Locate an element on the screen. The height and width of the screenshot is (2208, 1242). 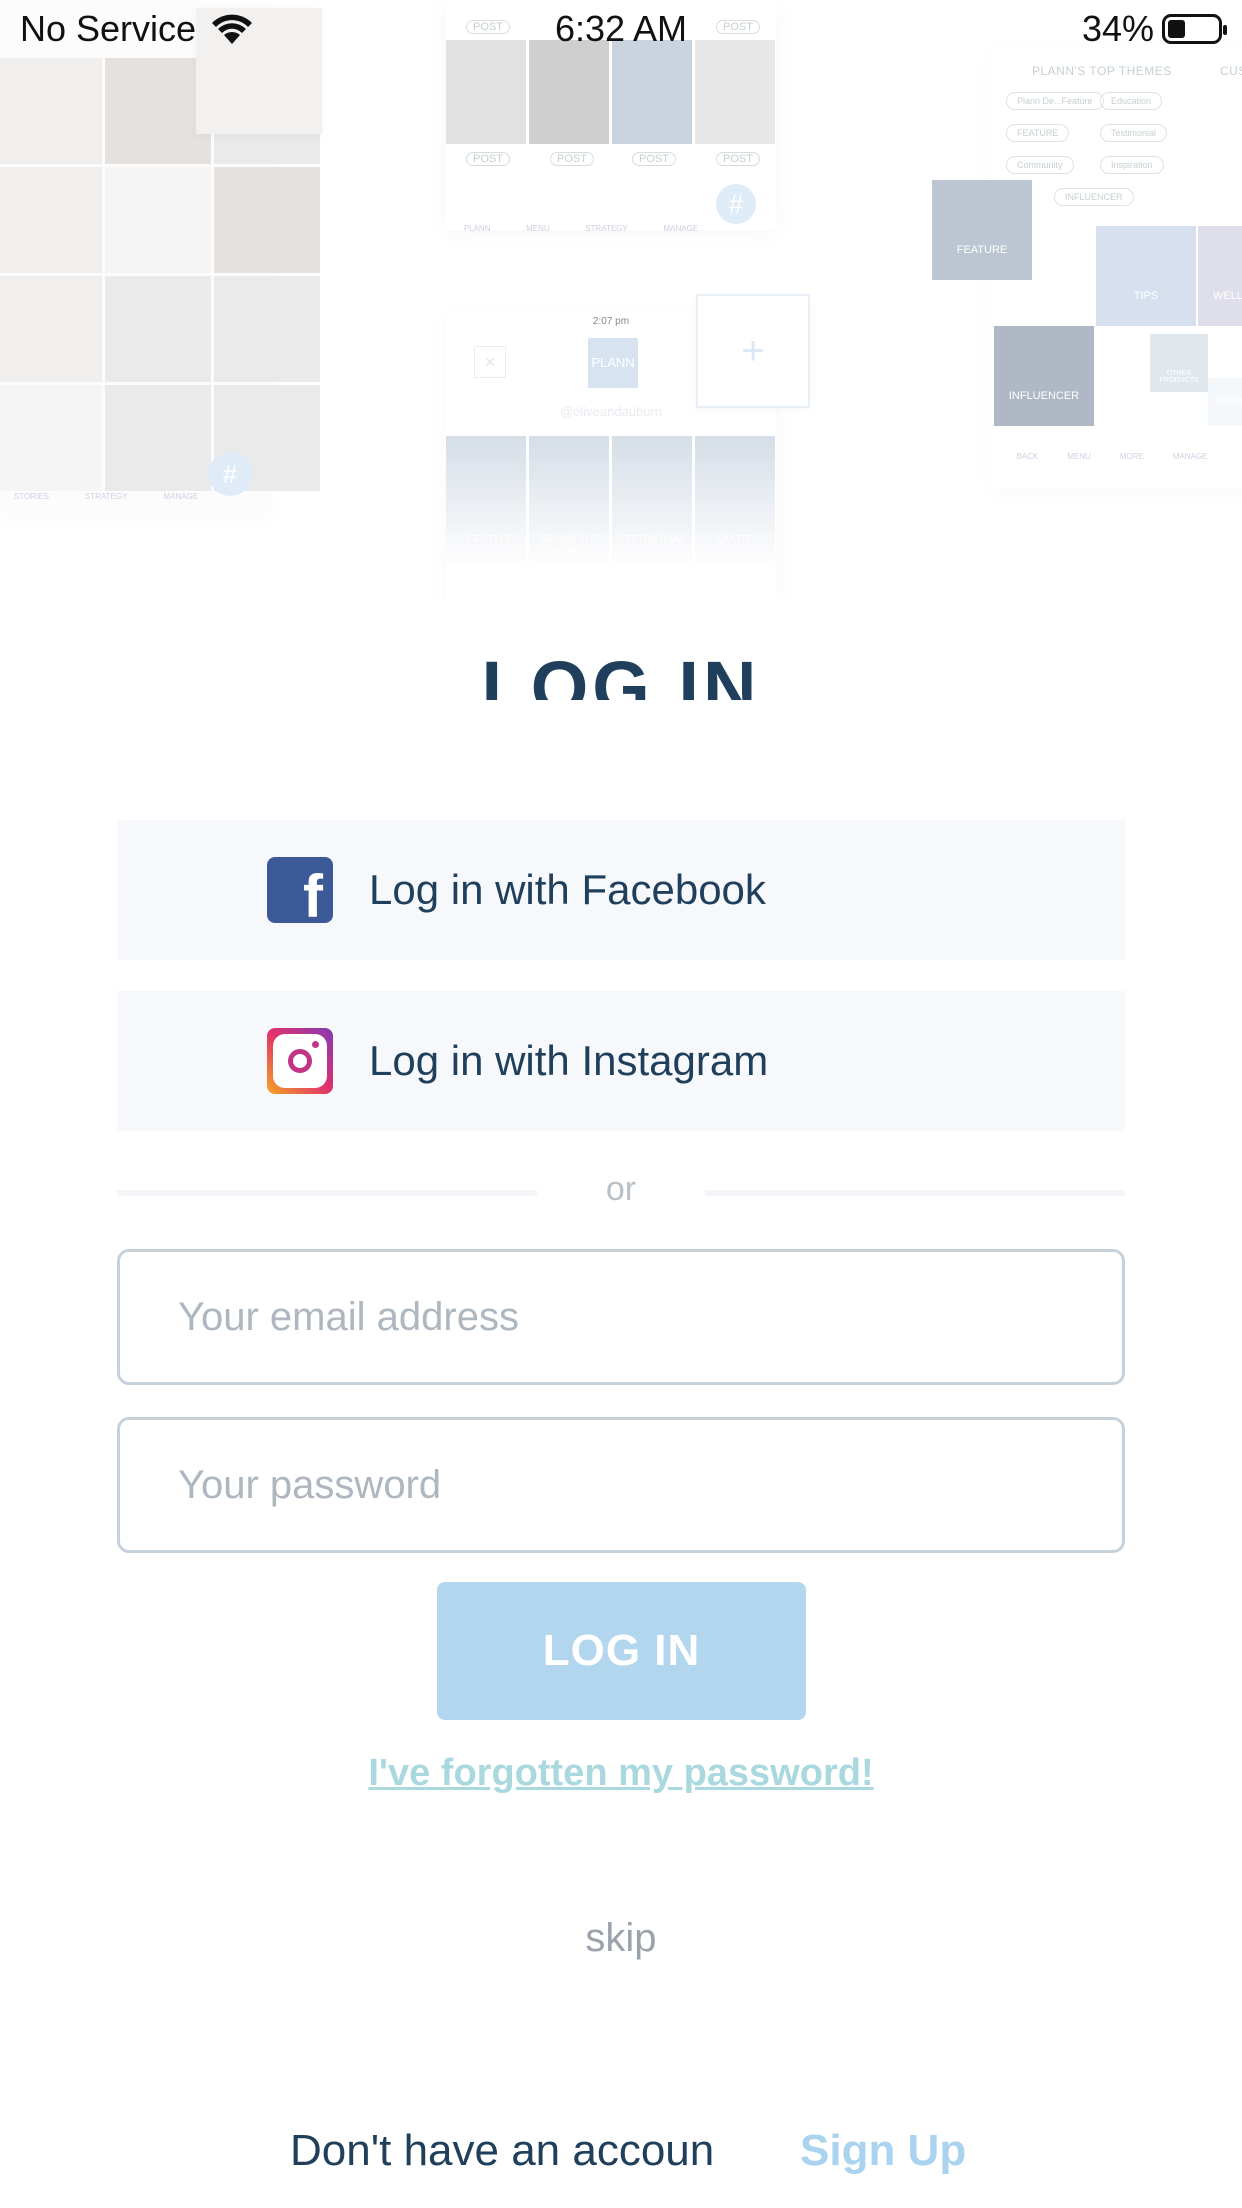
password-input is located at coordinates (621, 1485).